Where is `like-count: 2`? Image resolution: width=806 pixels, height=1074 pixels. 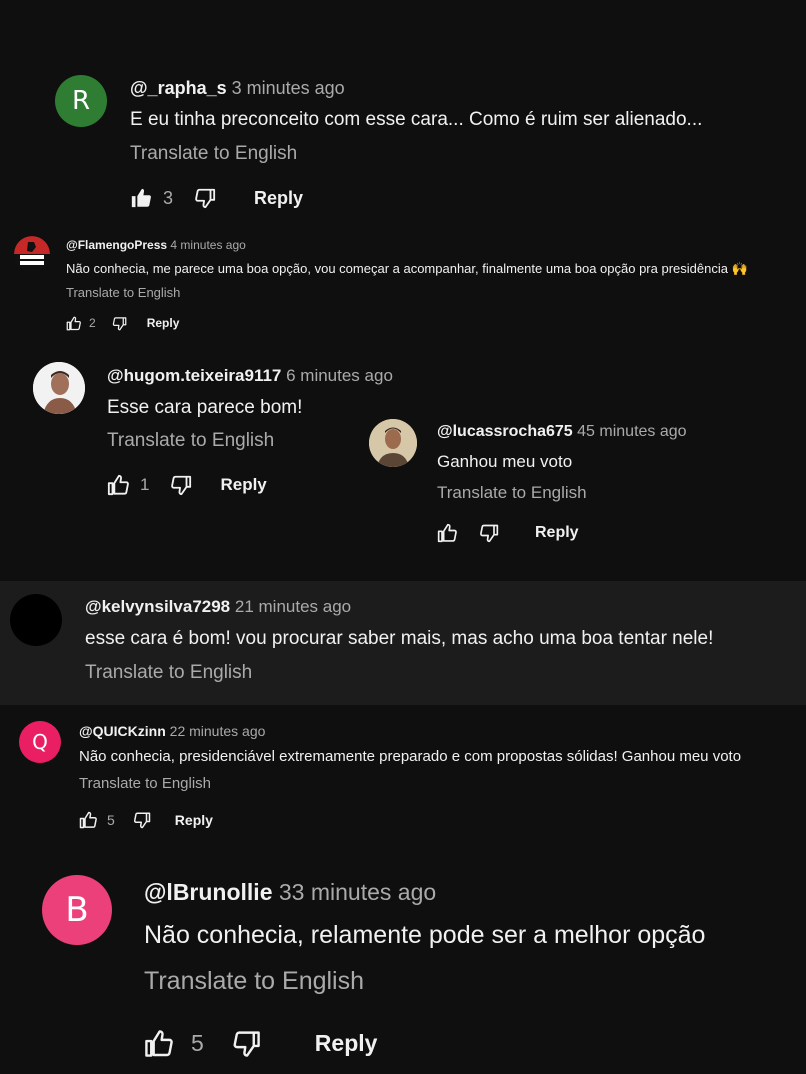 like-count: 2 is located at coordinates (92, 323).